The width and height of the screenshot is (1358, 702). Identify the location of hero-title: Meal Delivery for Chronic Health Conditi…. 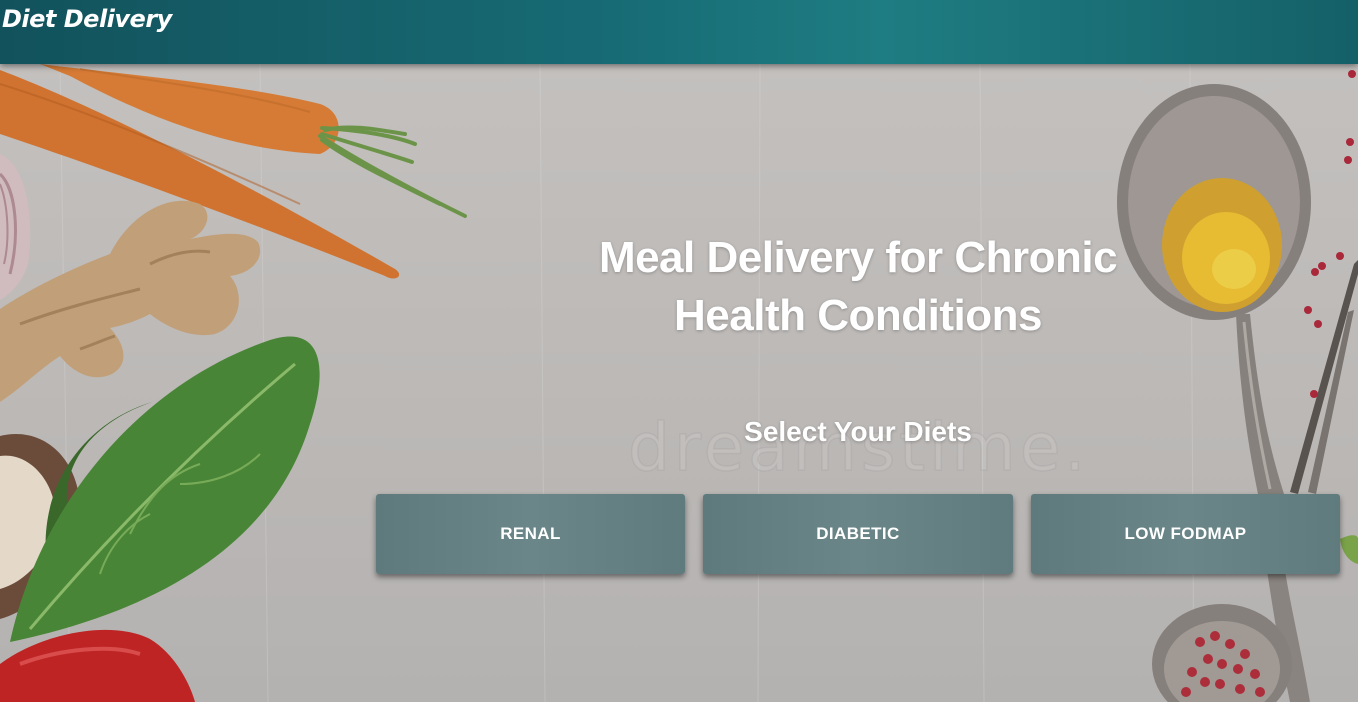
(858, 287).